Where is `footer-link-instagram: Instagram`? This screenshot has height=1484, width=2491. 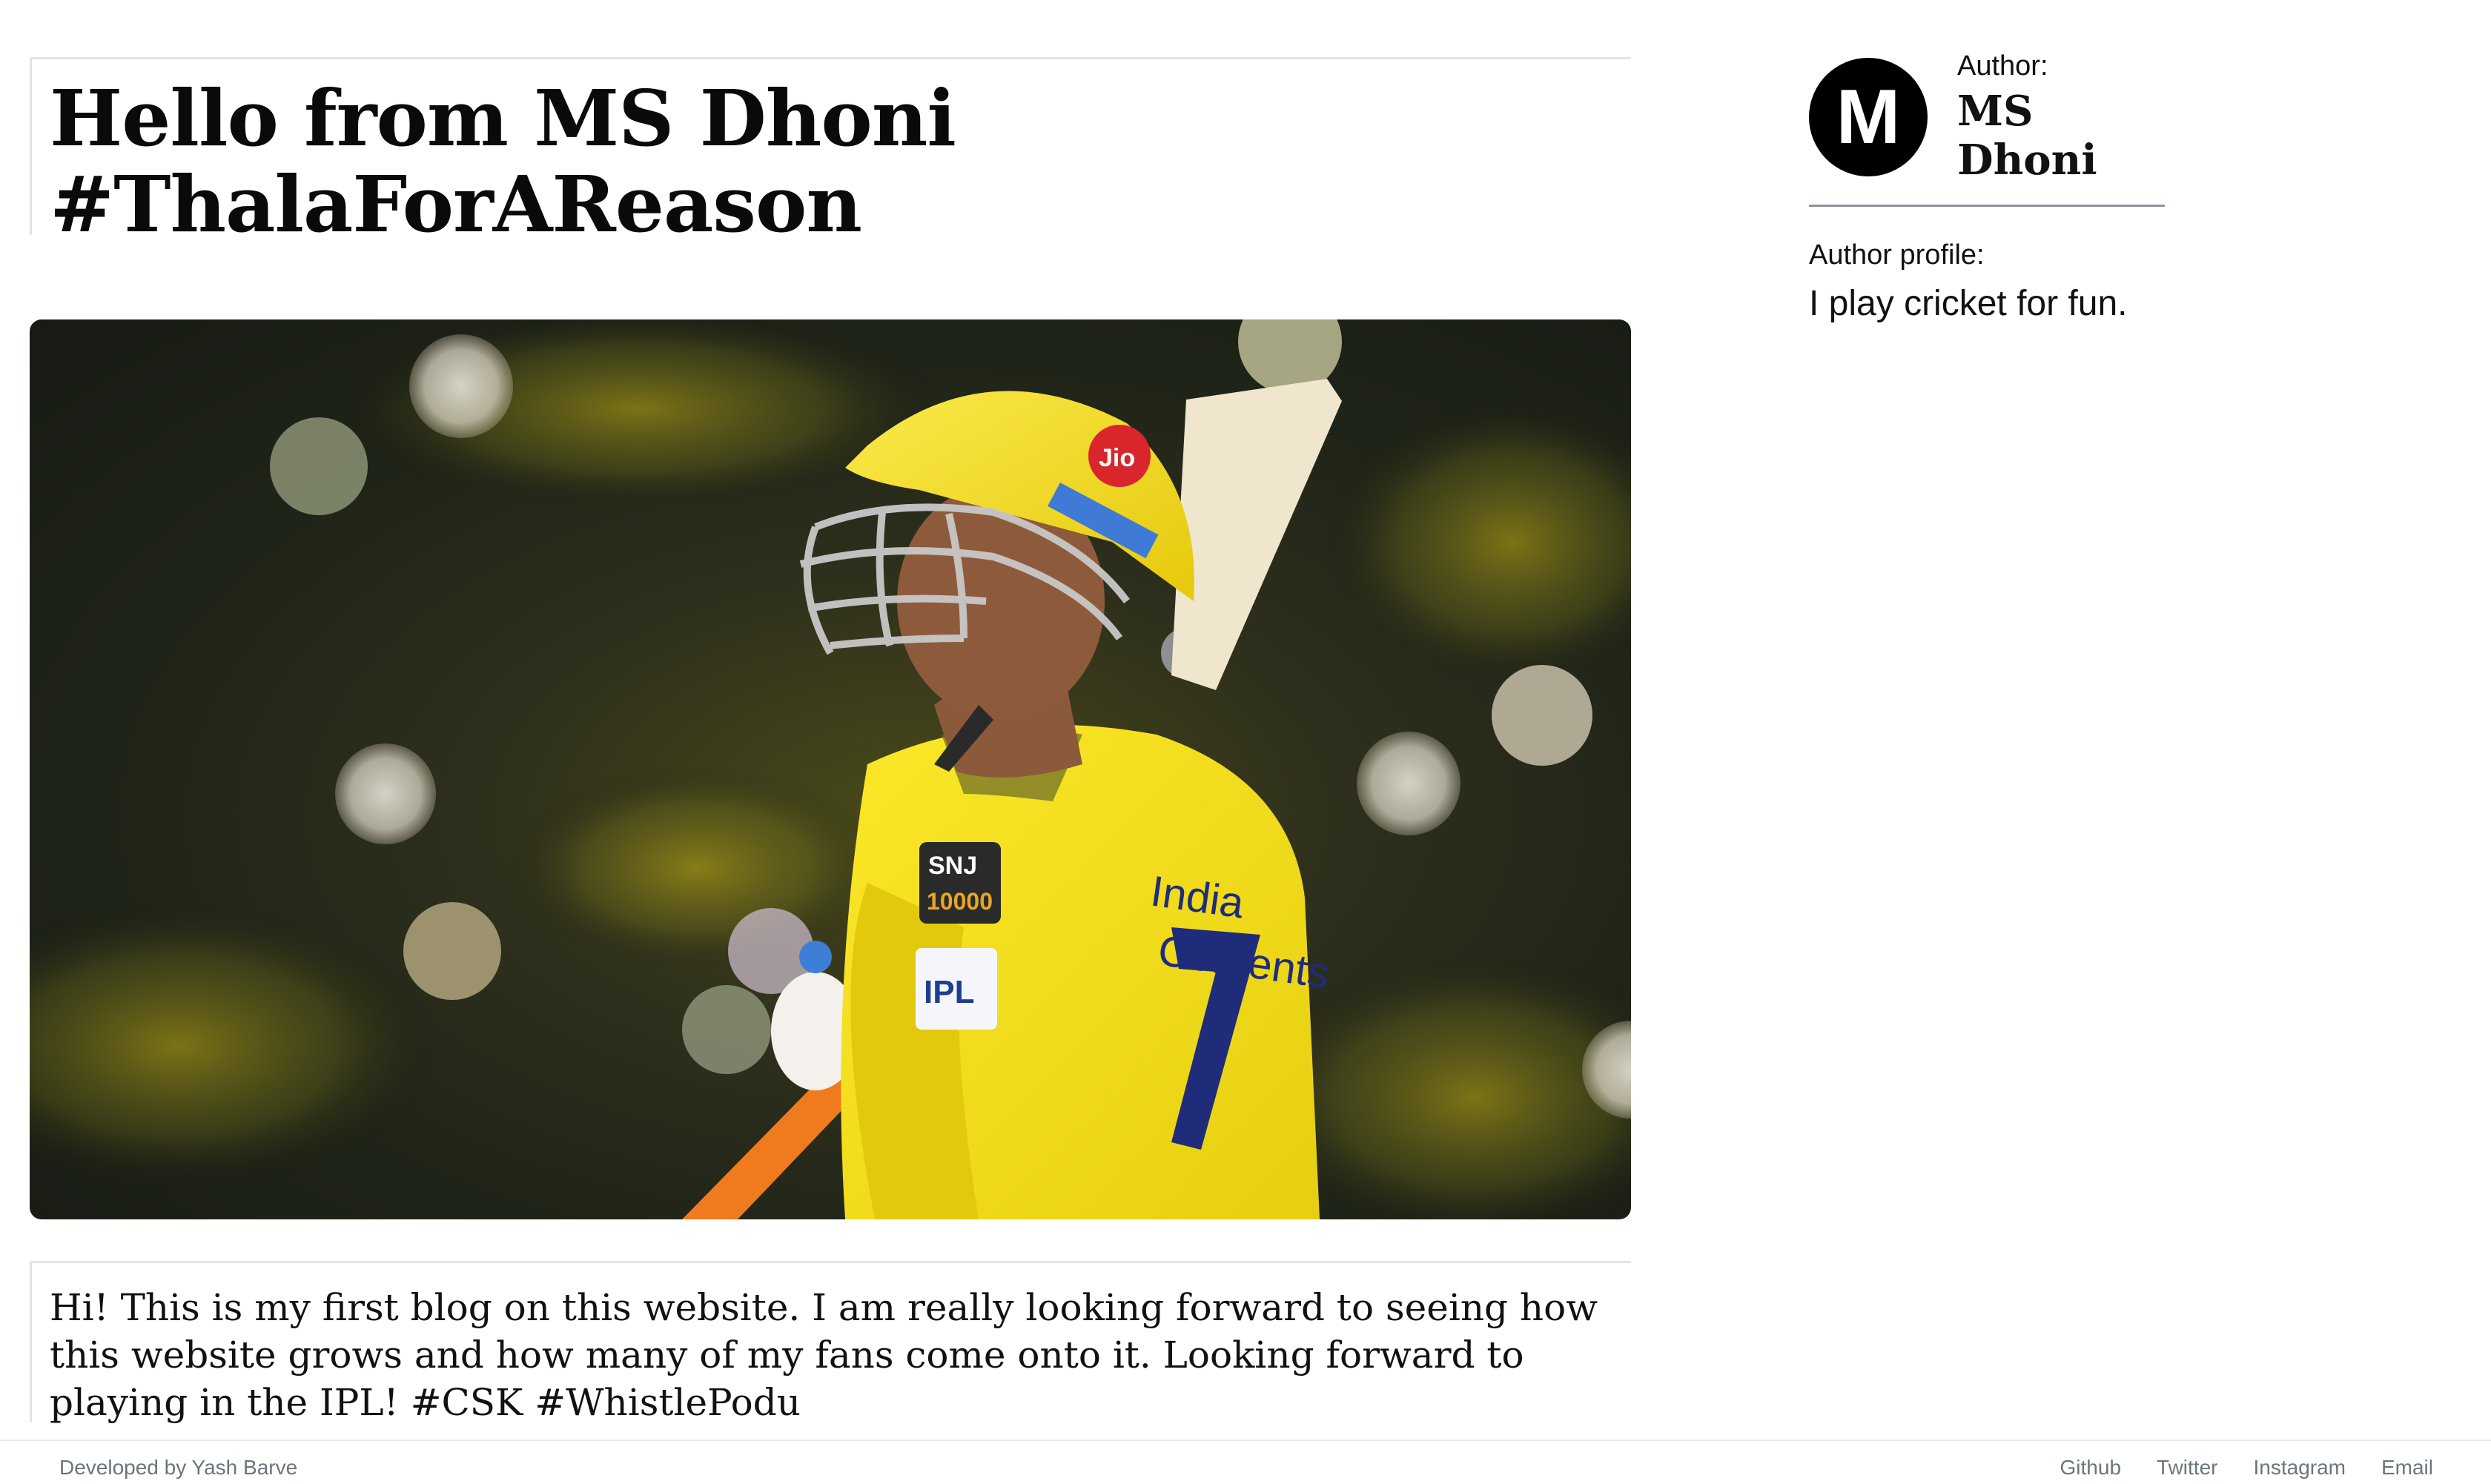 footer-link-instagram: Instagram is located at coordinates (2299, 1468).